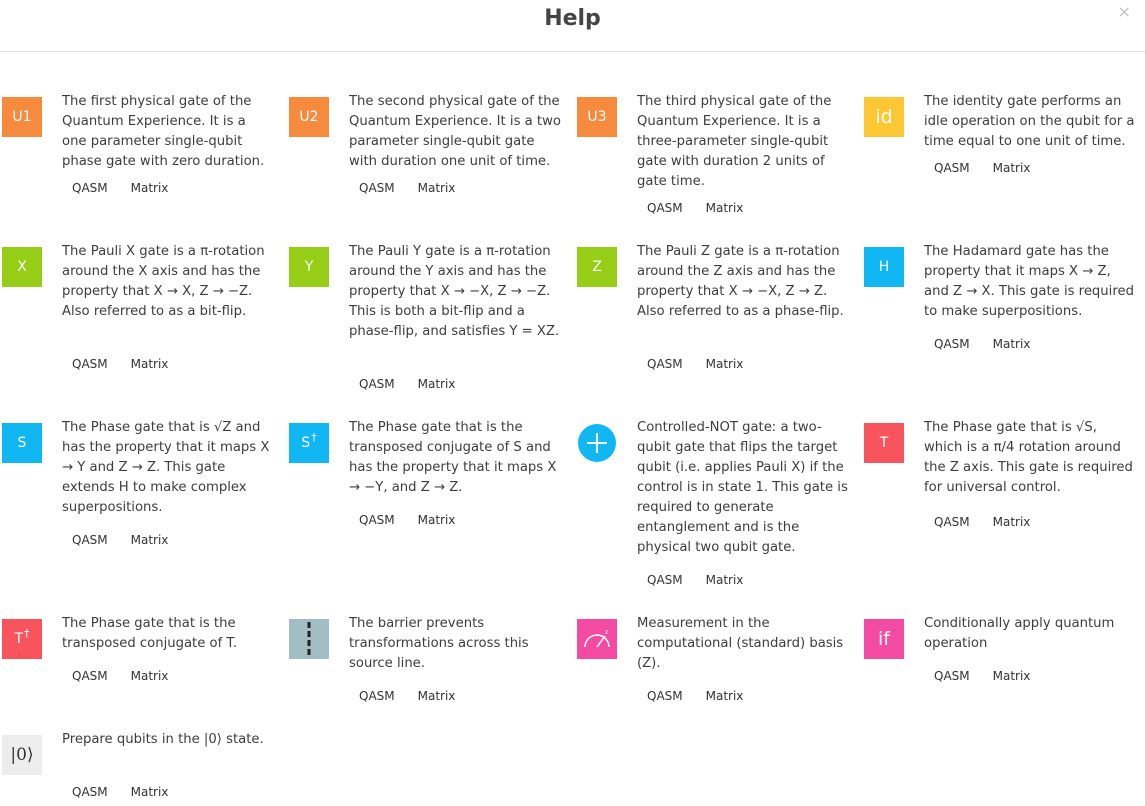 The width and height of the screenshot is (1145, 806). I want to click on u2-gate-icon: U2, so click(309, 117).